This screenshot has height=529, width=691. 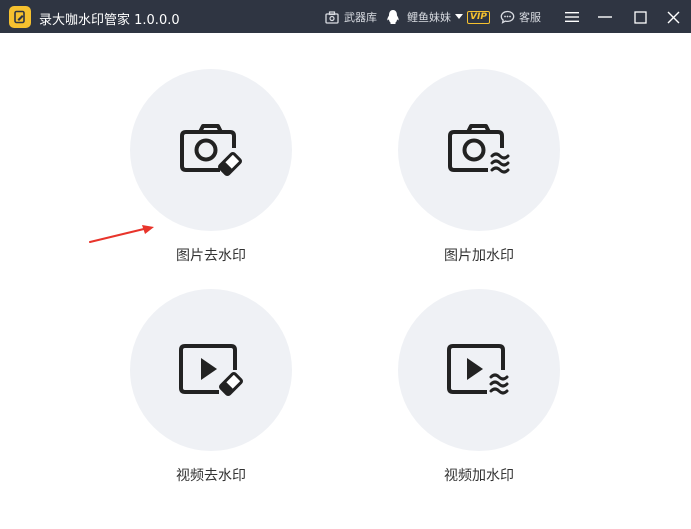 I want to click on feature-video-remove-watermark: 视频去水印, so click(x=211, y=387).